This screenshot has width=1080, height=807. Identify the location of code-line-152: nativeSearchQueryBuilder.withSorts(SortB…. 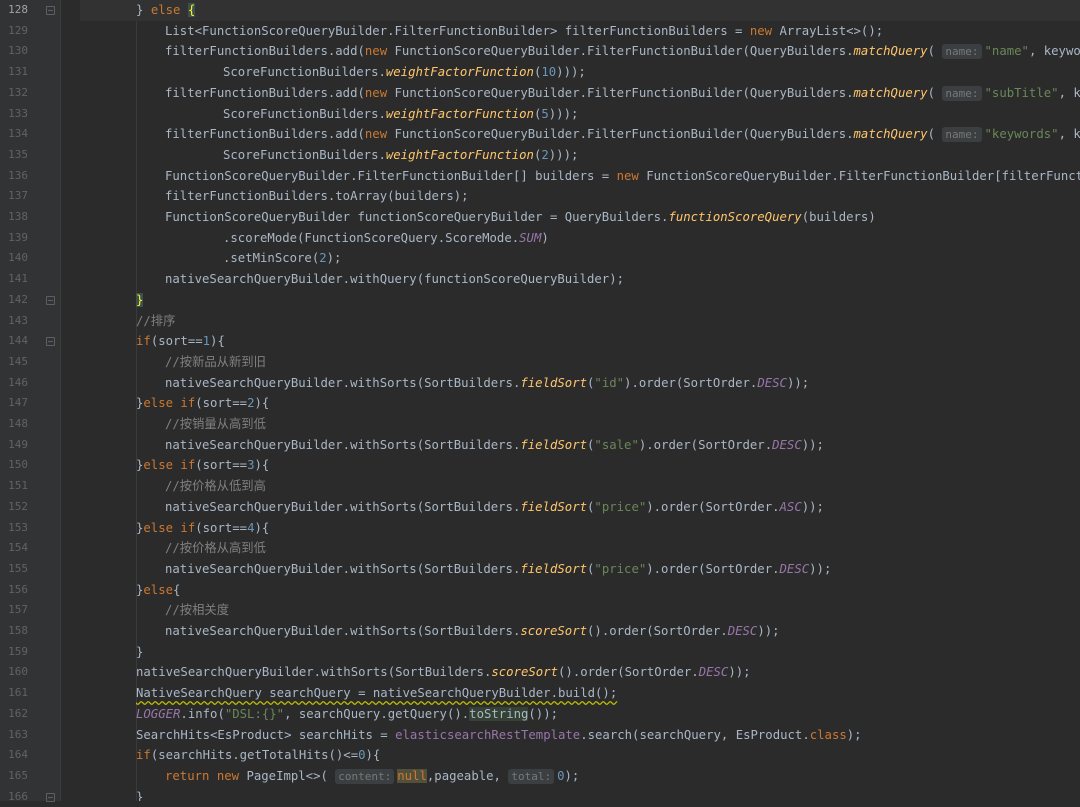
(580, 507).